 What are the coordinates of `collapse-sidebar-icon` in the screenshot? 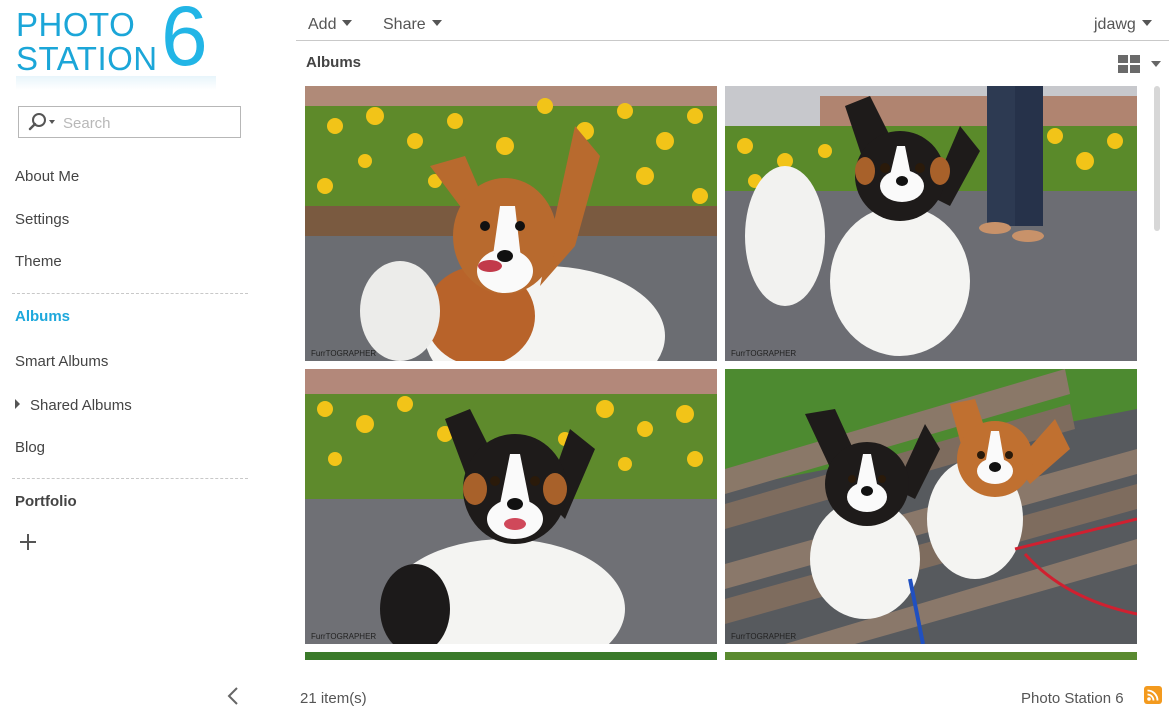 It's located at (233, 696).